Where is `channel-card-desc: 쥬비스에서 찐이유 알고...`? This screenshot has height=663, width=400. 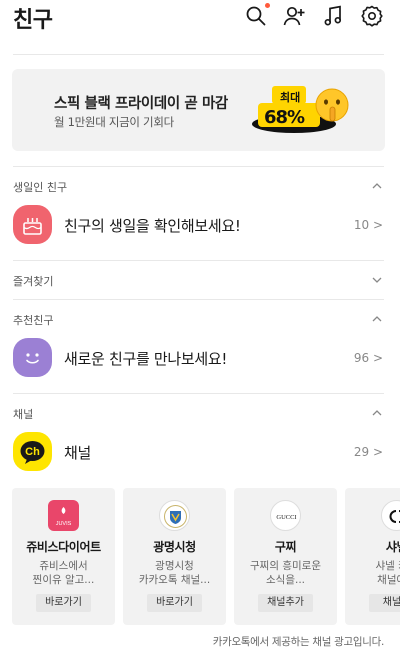 channel-card-desc: 쥬비스에서 찐이유 알고... is located at coordinates (63, 573).